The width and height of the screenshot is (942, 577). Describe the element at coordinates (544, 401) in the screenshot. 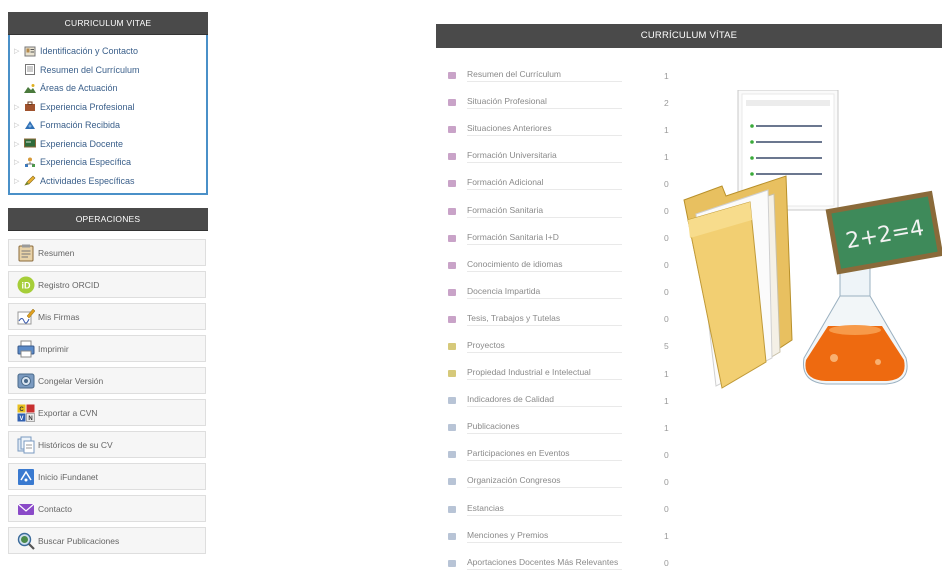

I see `section-label: Indicadores de Calidad` at that location.